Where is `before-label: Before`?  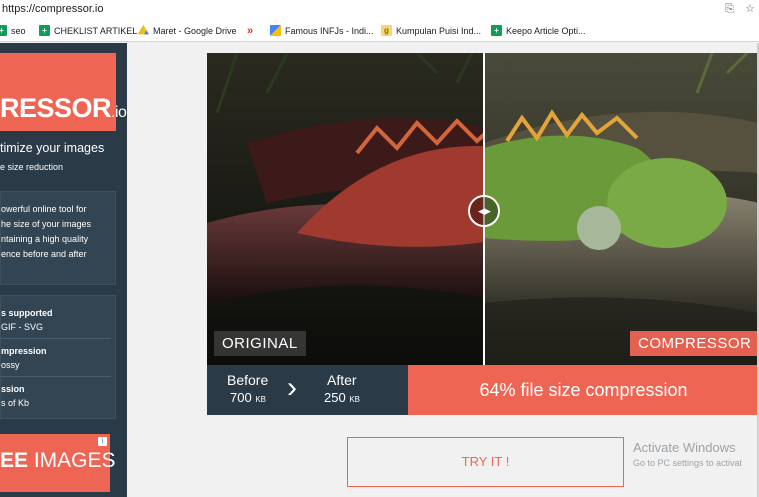
before-label: Before is located at coordinates (248, 380).